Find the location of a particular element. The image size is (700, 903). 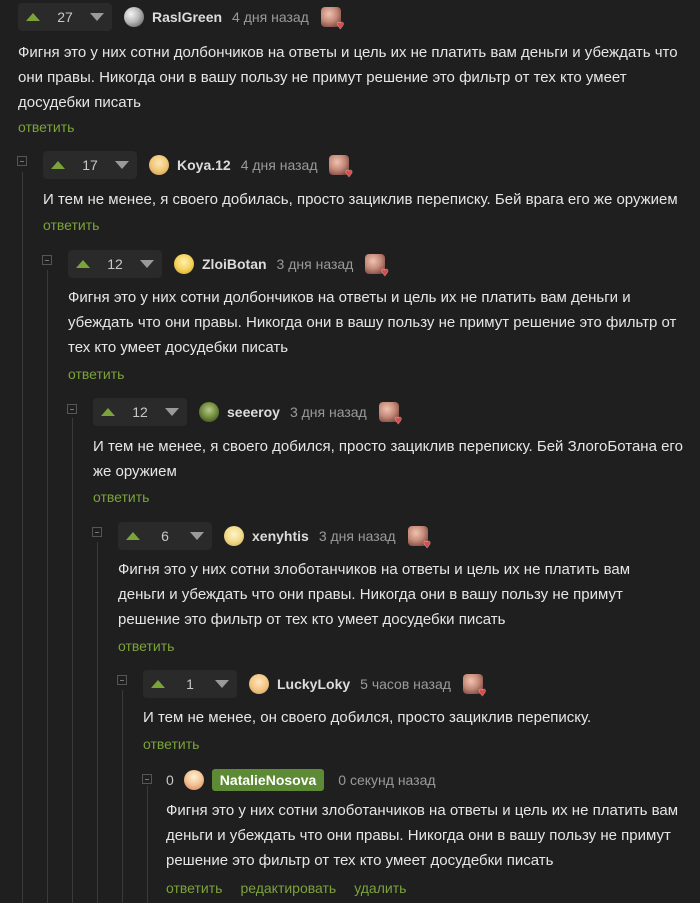

delete-button: удалить is located at coordinates (380, 888).